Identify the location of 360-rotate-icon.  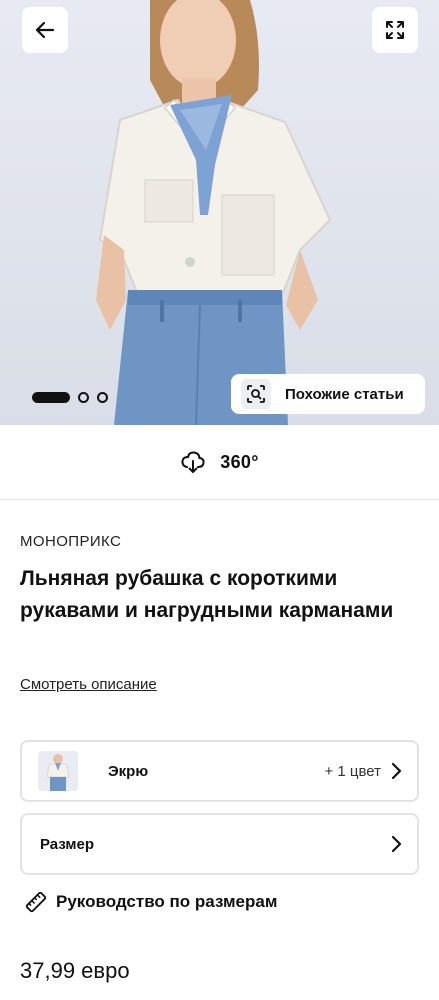
(193, 462).